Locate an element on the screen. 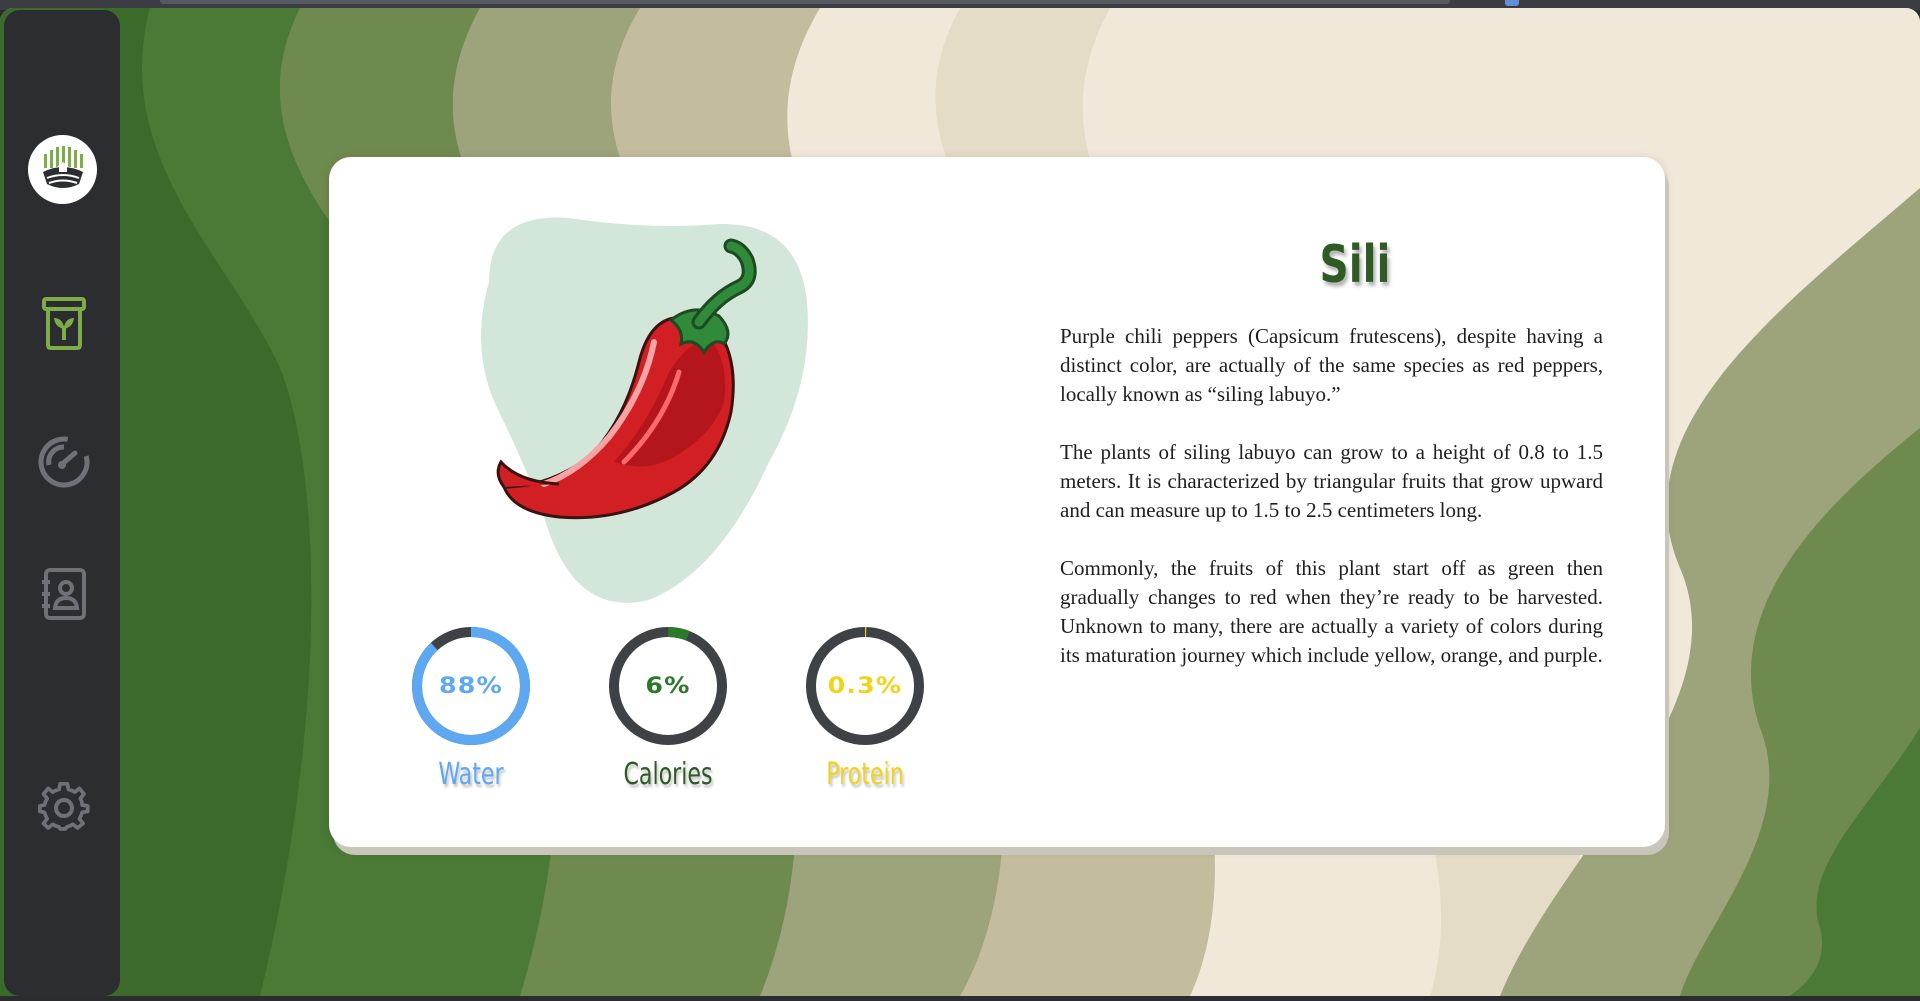 The height and width of the screenshot is (1001, 1920). nav-crops is located at coordinates (64, 324).